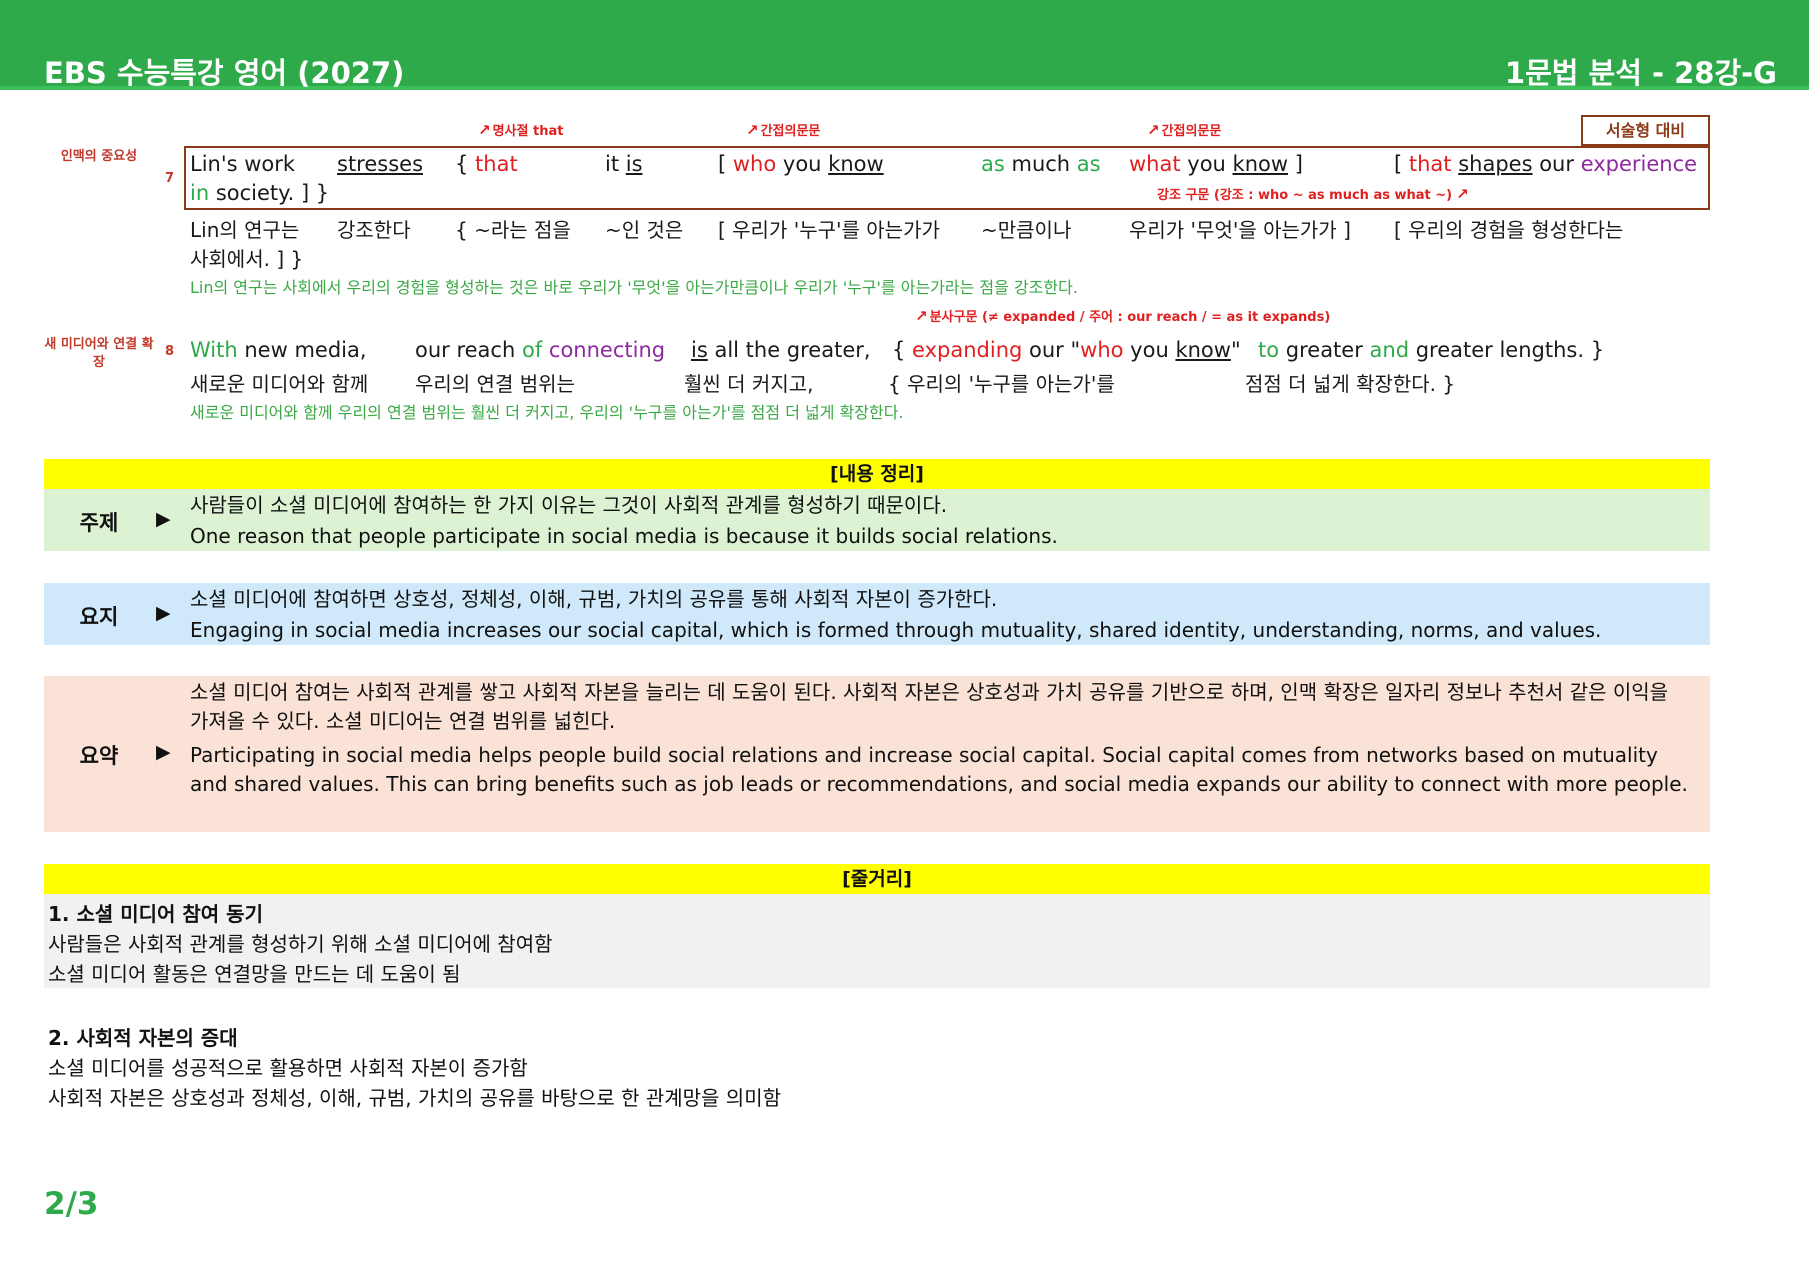 The width and height of the screenshot is (1809, 1279). Describe the element at coordinates (1066, 350) in the screenshot. I see `s8-en-participle: { expanding our "who you know"` at that location.